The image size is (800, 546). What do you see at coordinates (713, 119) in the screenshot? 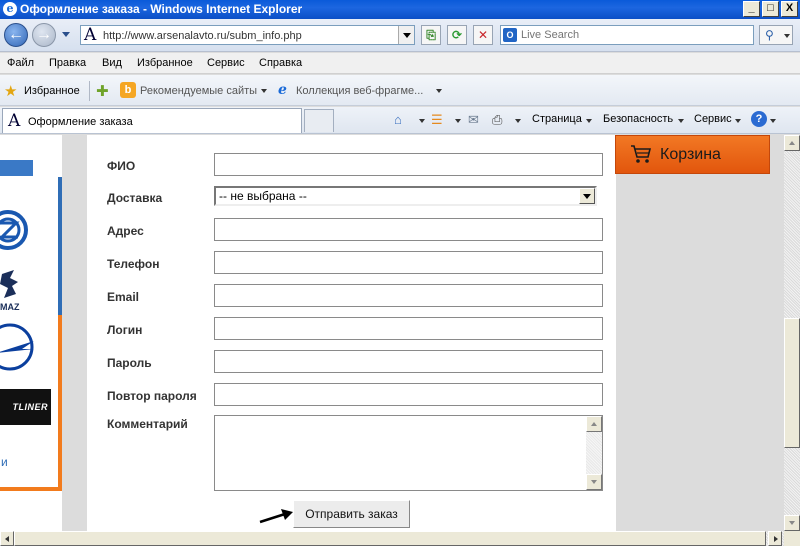
I see `tools-menu: Сервис` at bounding box center [713, 119].